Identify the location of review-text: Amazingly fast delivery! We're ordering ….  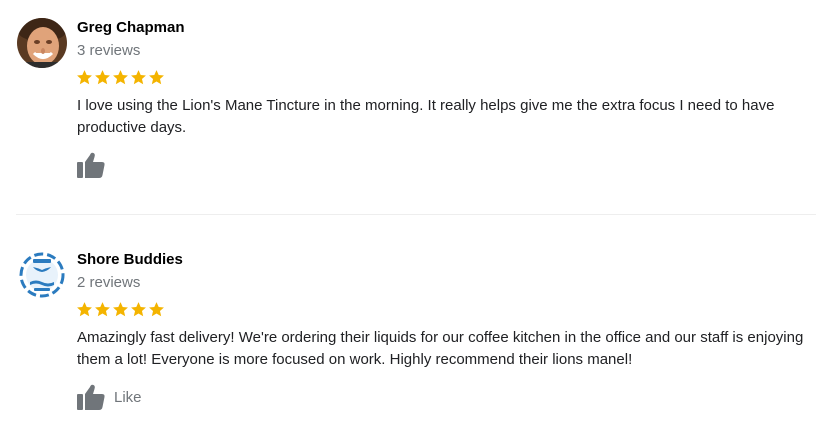
(440, 348).